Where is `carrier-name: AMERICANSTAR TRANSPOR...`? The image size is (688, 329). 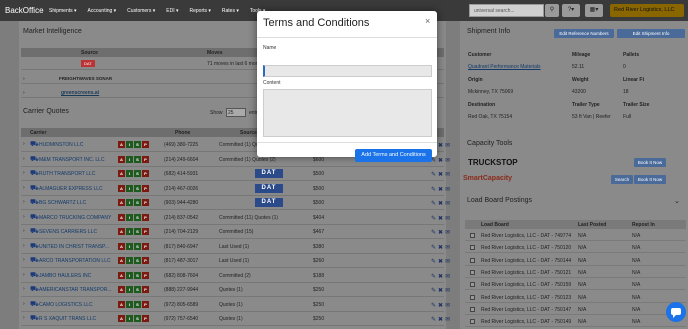 carrier-name: AMERICANSTAR TRANSPOR... is located at coordinates (75, 290).